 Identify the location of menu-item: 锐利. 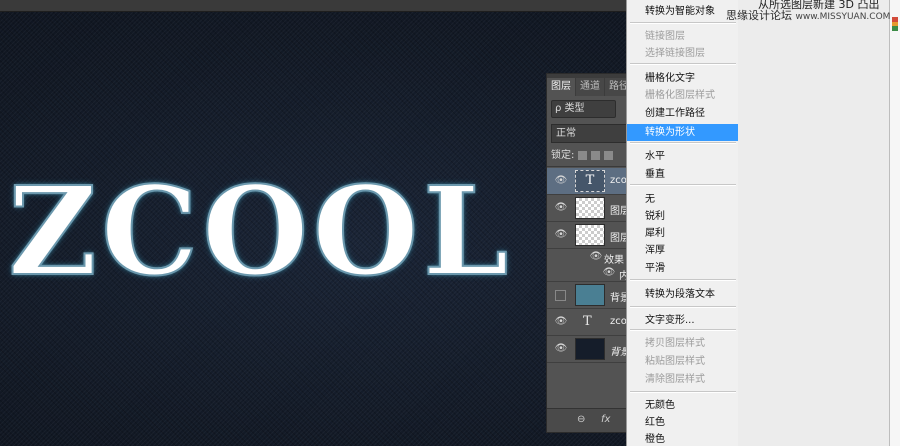
(683, 216).